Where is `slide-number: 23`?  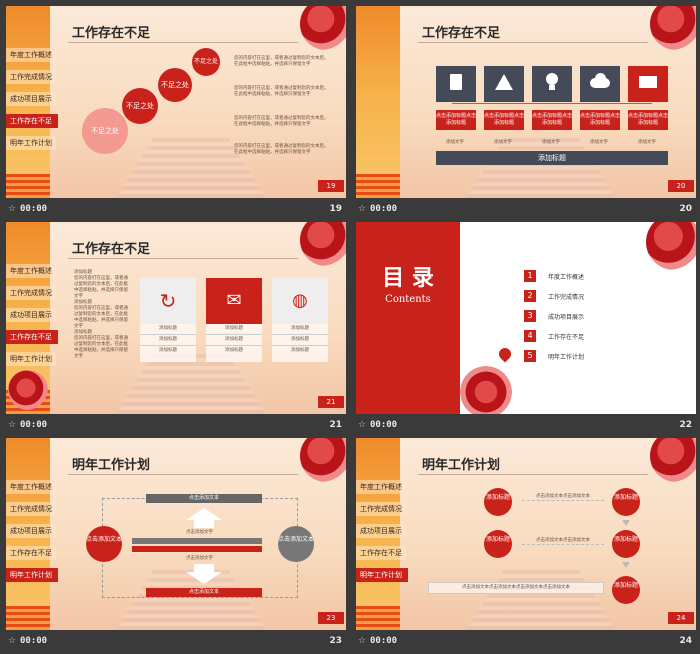
slide-number: 23 is located at coordinates (335, 641).